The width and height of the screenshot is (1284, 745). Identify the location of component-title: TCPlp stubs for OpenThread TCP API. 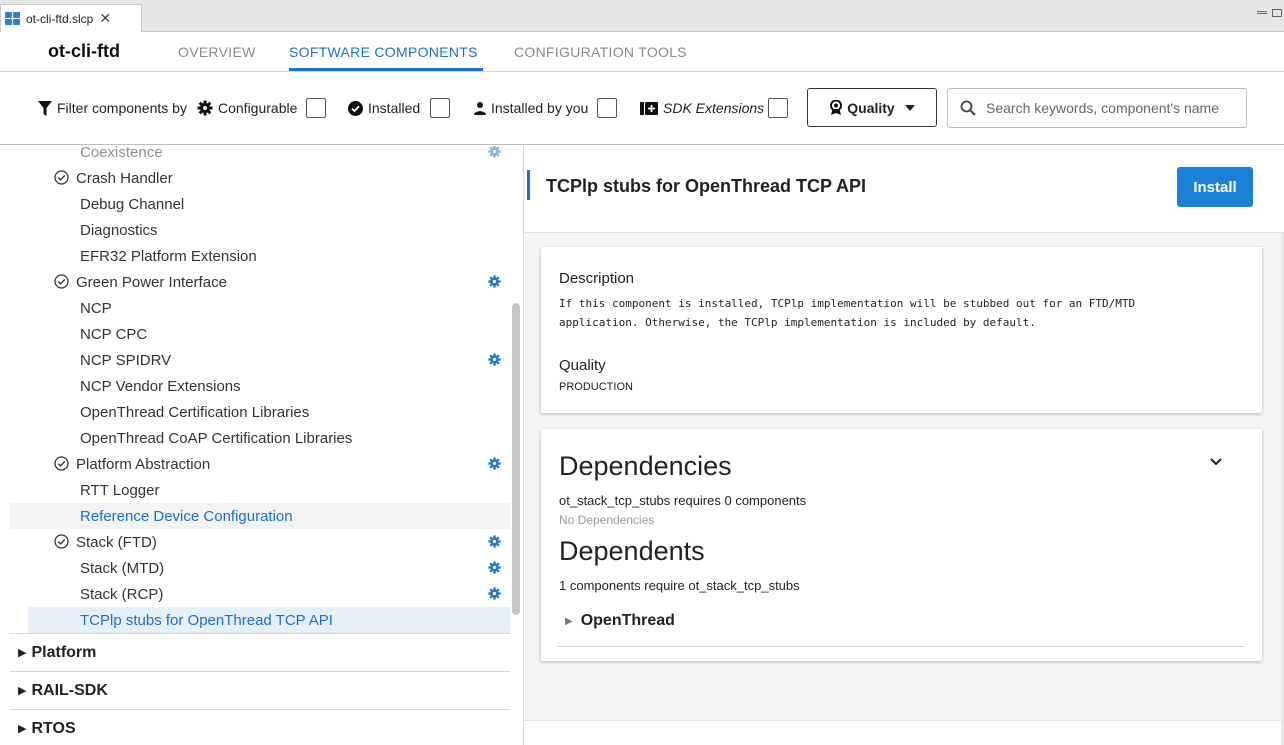
(706, 186).